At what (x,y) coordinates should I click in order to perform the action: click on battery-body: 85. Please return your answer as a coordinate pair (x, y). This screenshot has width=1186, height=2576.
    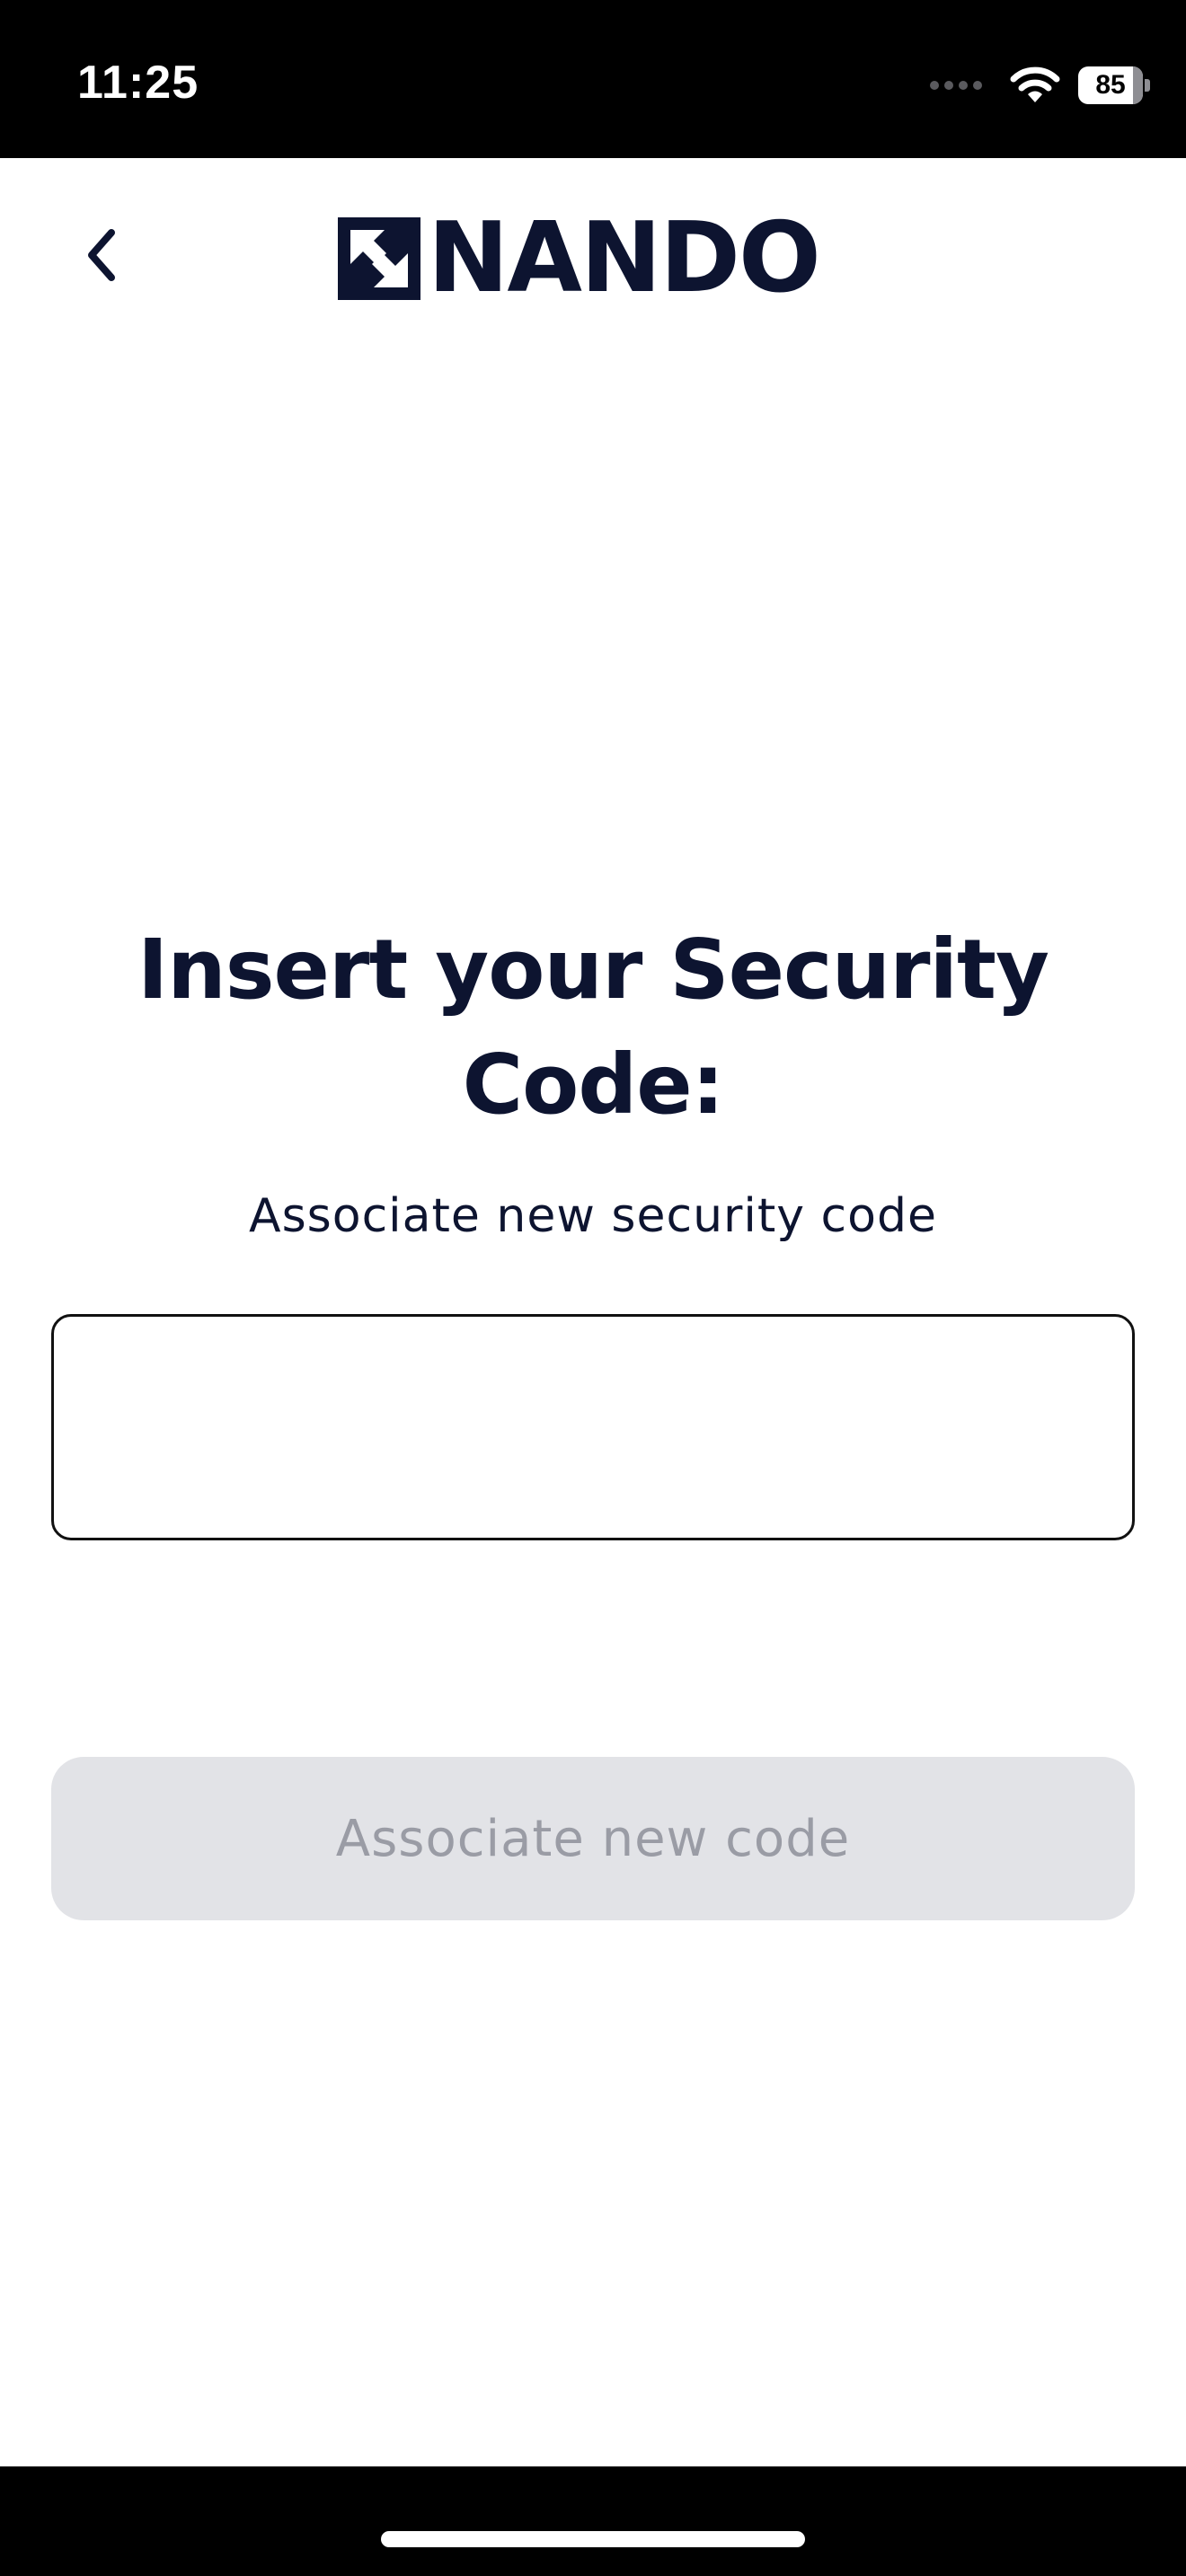
    Looking at the image, I should click on (1110, 85).